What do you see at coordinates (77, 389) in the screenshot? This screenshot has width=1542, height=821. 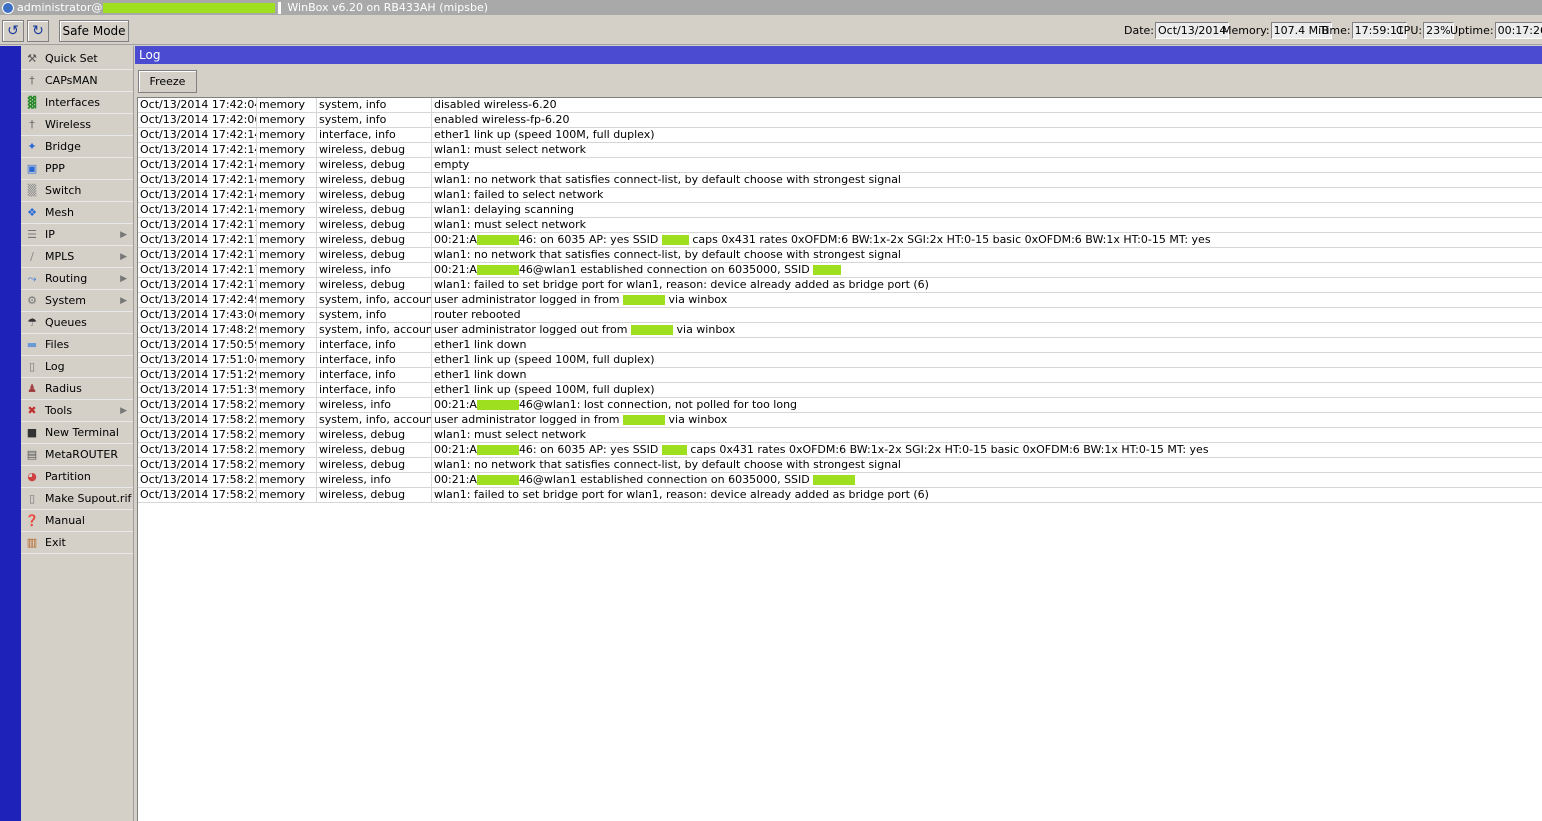 I see `sidebar-item-radius: ♟ Radius` at bounding box center [77, 389].